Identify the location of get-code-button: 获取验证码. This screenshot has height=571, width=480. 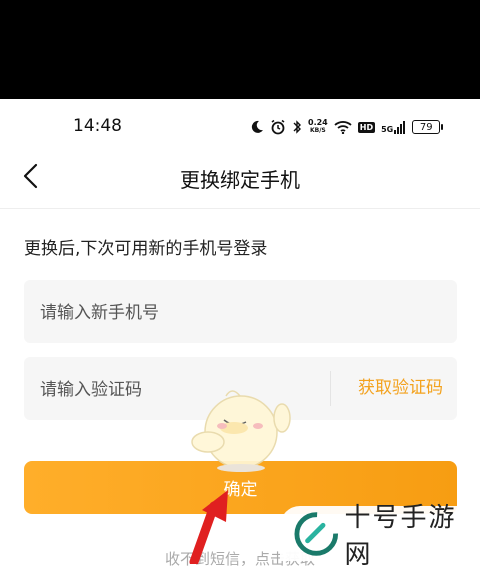
(400, 388).